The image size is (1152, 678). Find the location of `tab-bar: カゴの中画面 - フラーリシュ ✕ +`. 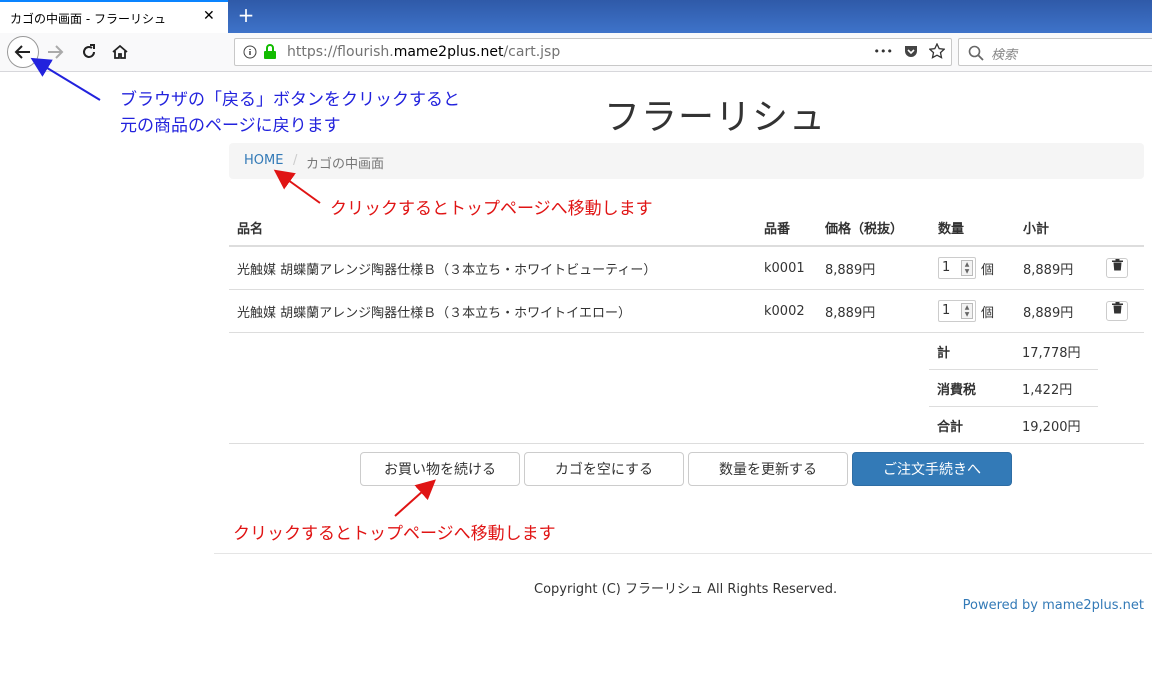

tab-bar: カゴの中画面 - フラーリシュ ✕ + is located at coordinates (576, 16).